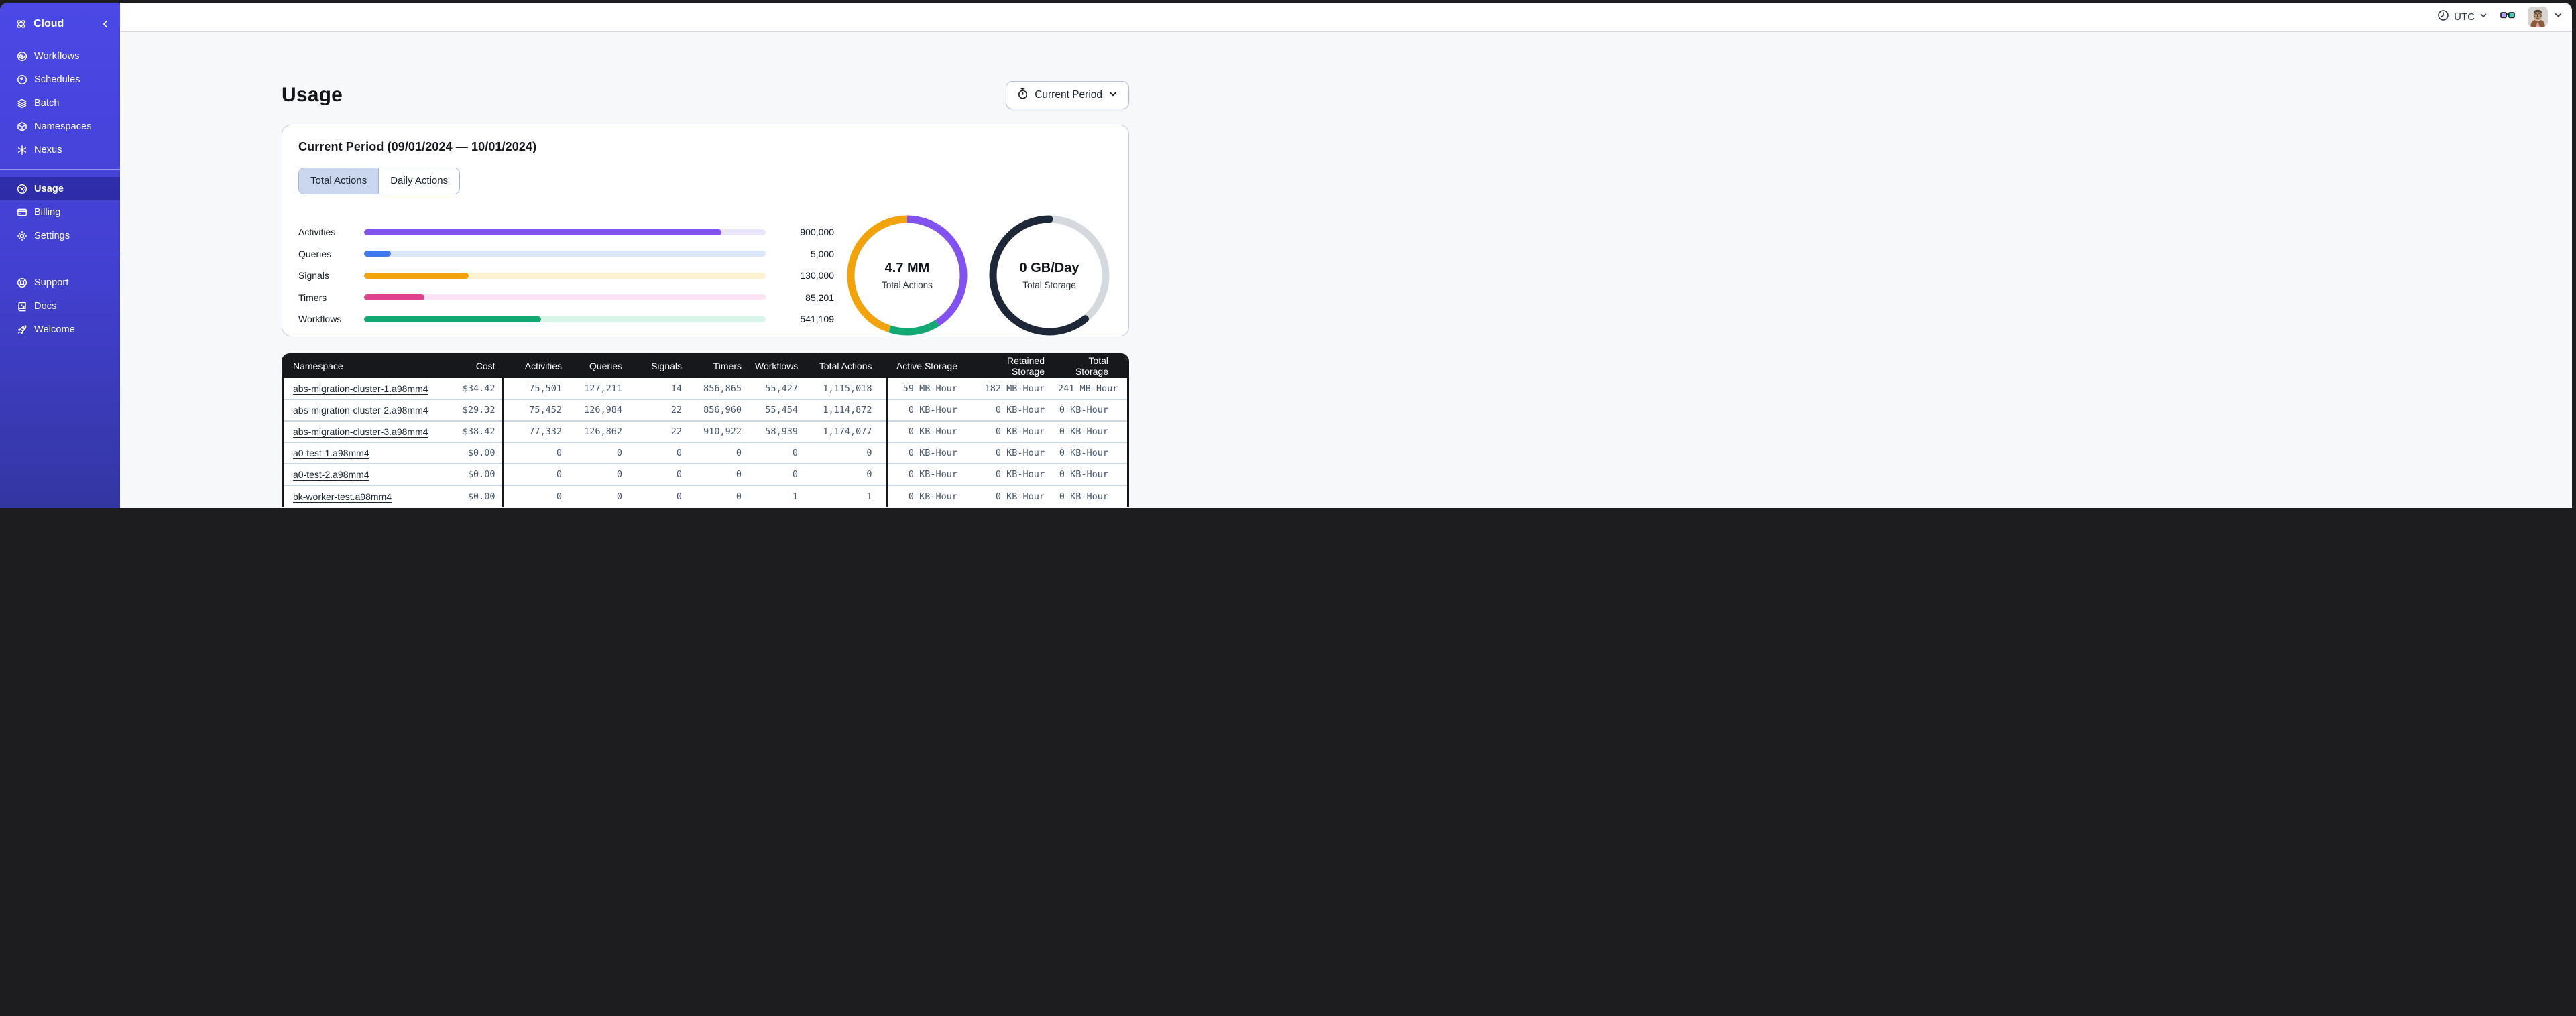 This screenshot has height=1016, width=2576. Describe the element at coordinates (60, 329) in the screenshot. I see `sidebar-item-welcome: Welcome` at that location.